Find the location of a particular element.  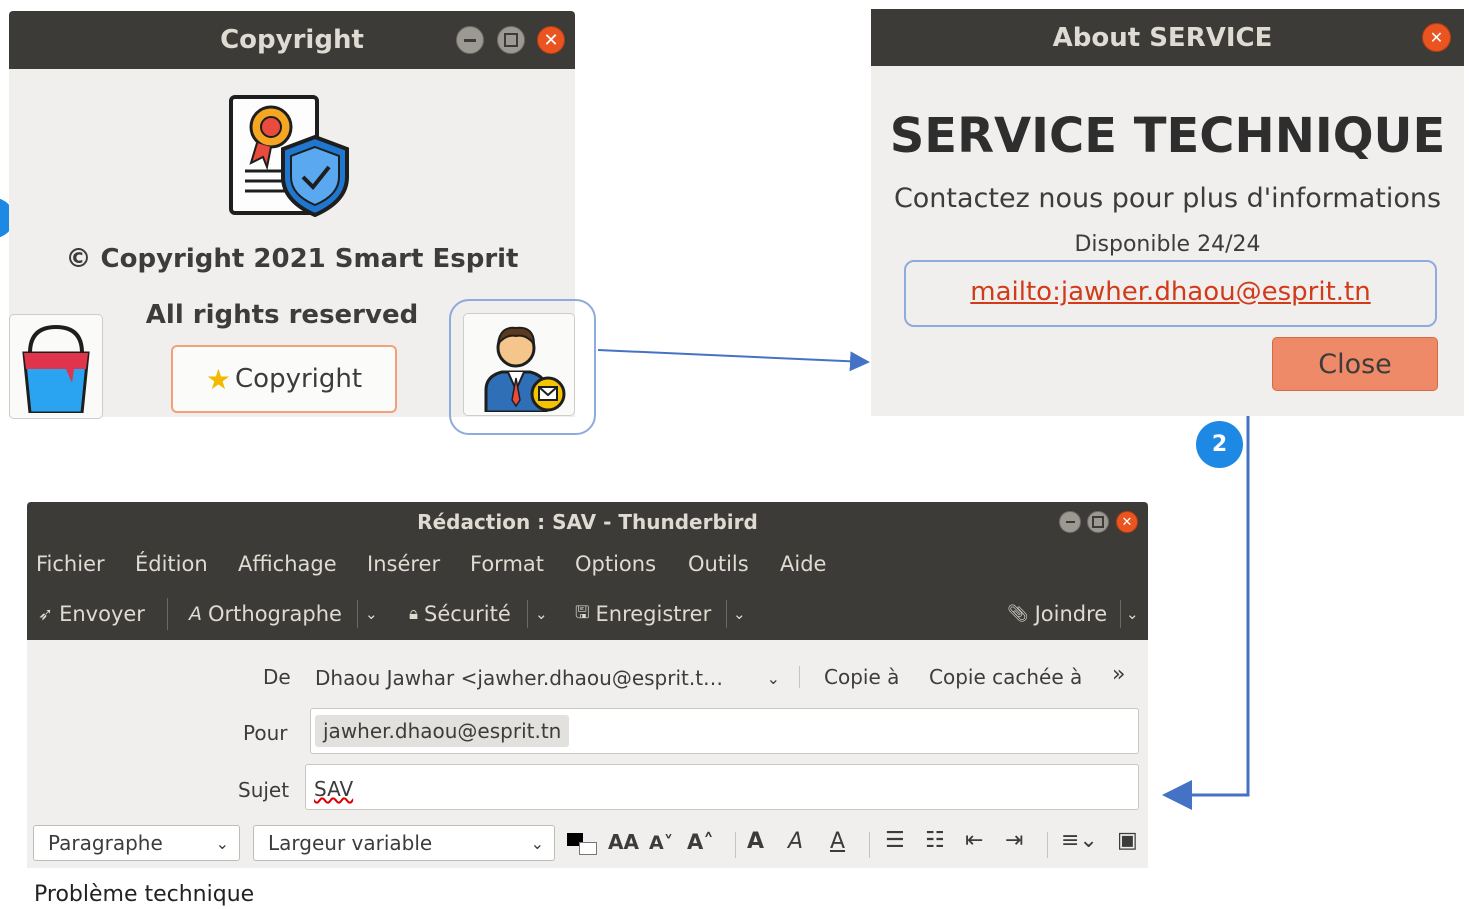

paint-bucket-icon is located at coordinates (56, 368).